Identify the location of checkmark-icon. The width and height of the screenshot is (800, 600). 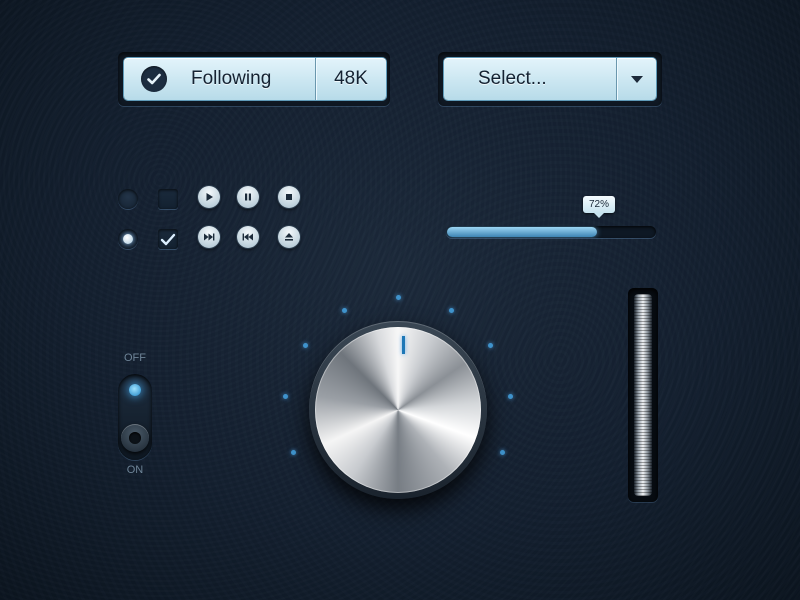
(168, 239).